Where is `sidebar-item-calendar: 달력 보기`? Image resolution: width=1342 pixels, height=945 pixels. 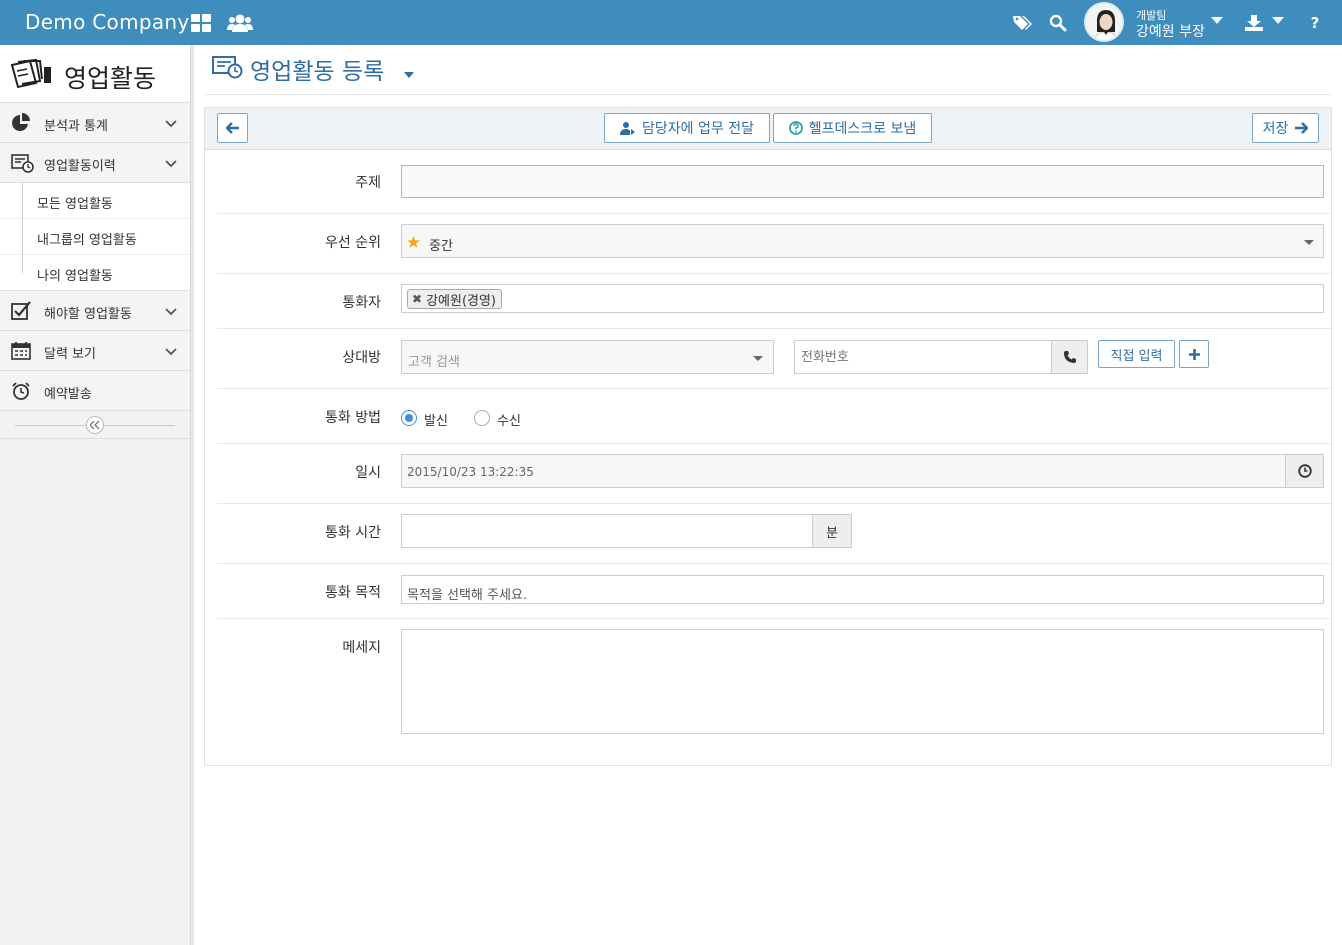 sidebar-item-calendar: 달력 보기 is located at coordinates (95, 351).